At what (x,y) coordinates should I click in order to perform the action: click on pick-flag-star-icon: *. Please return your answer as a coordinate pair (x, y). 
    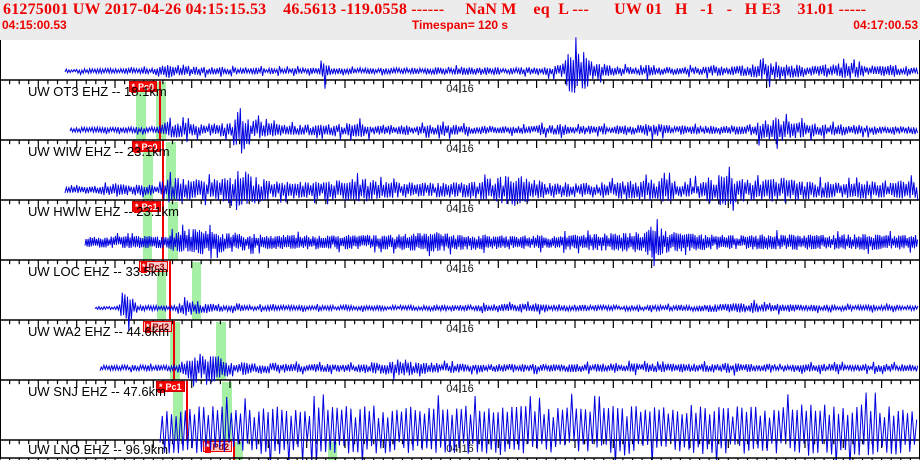
    Looking at the image, I should click on (208, 447).